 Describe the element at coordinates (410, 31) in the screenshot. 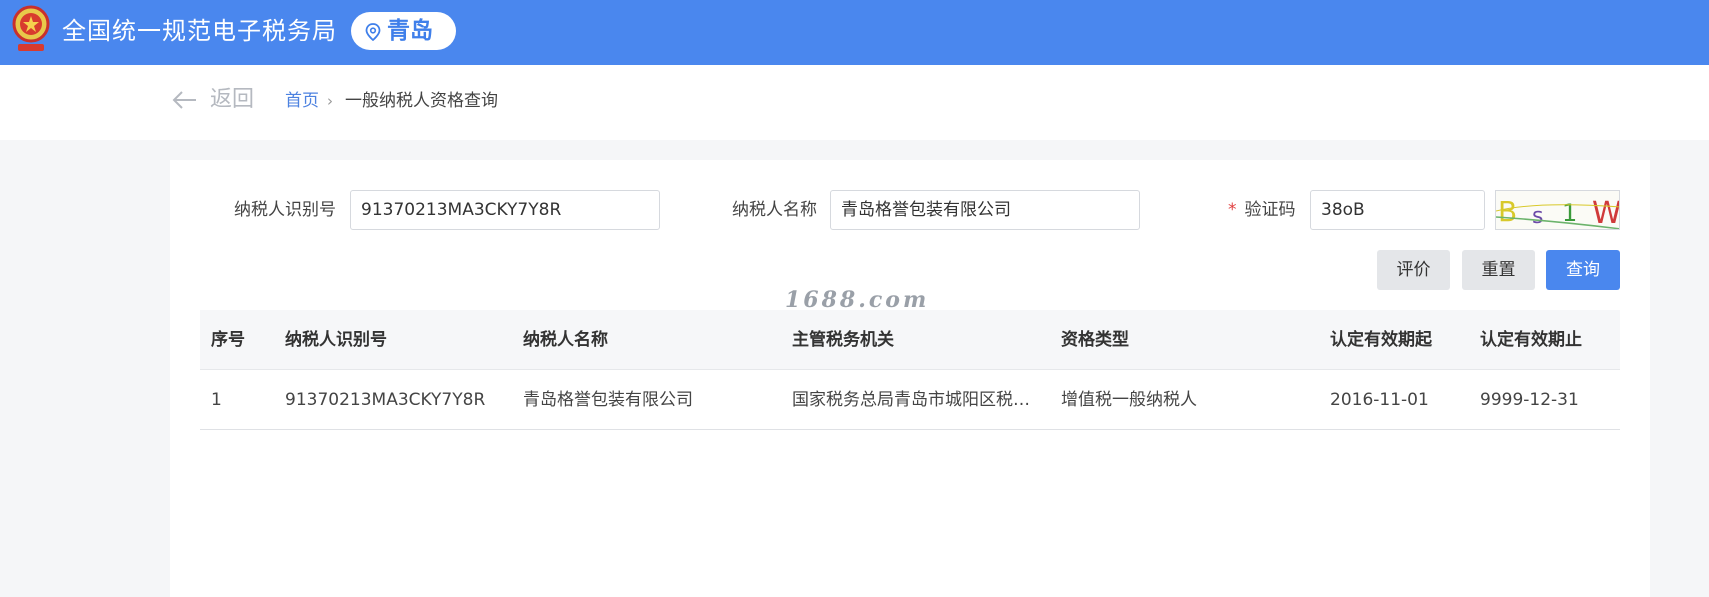

I see `city-name: 青岛` at that location.